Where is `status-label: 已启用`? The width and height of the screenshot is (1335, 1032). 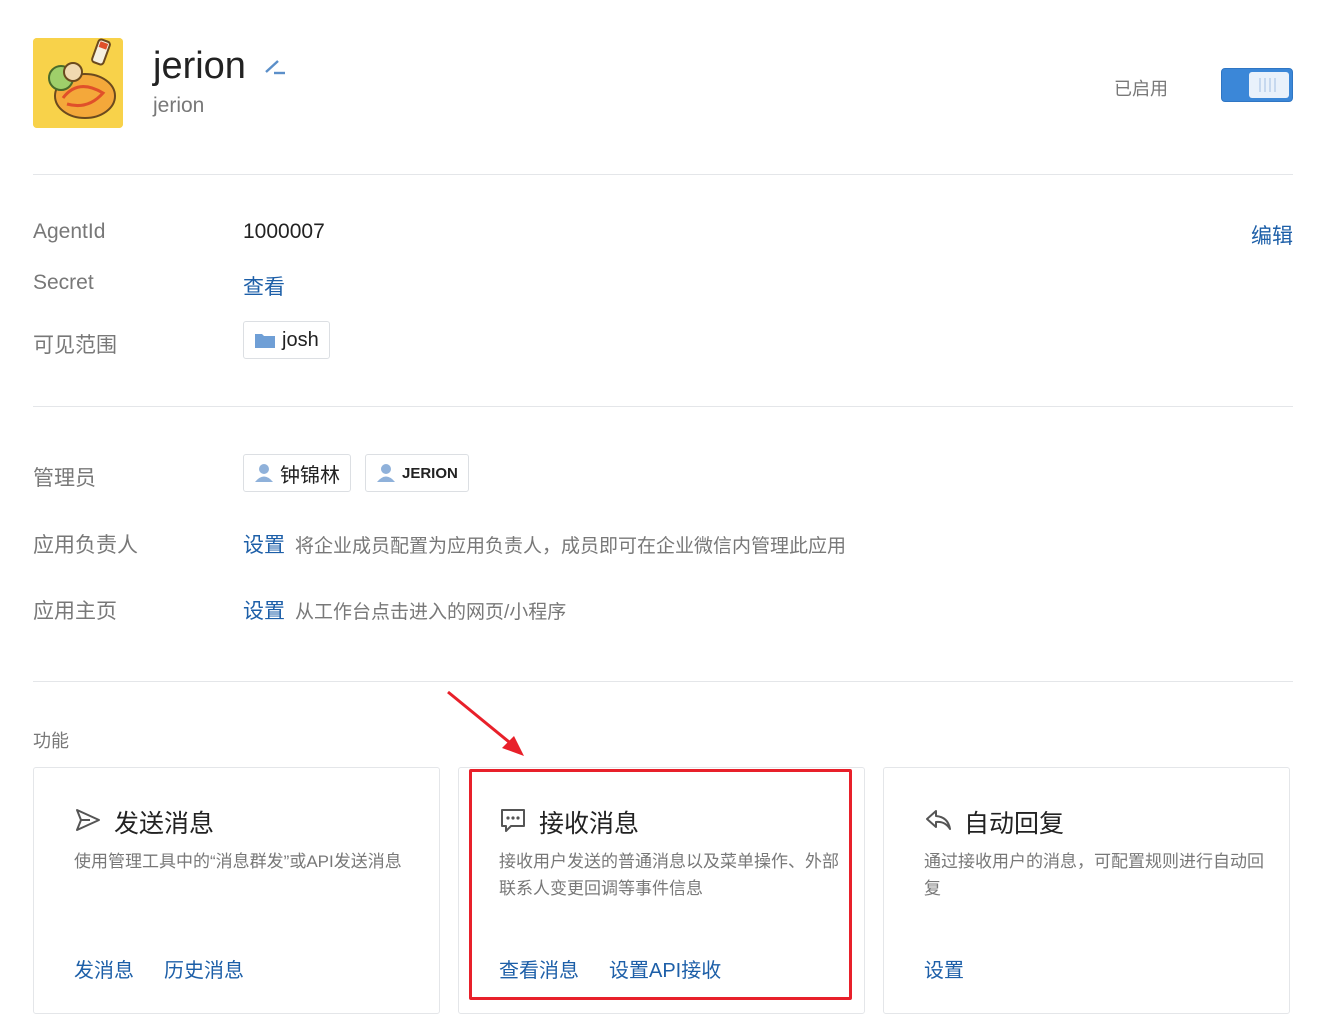 status-label: 已启用 is located at coordinates (1141, 89).